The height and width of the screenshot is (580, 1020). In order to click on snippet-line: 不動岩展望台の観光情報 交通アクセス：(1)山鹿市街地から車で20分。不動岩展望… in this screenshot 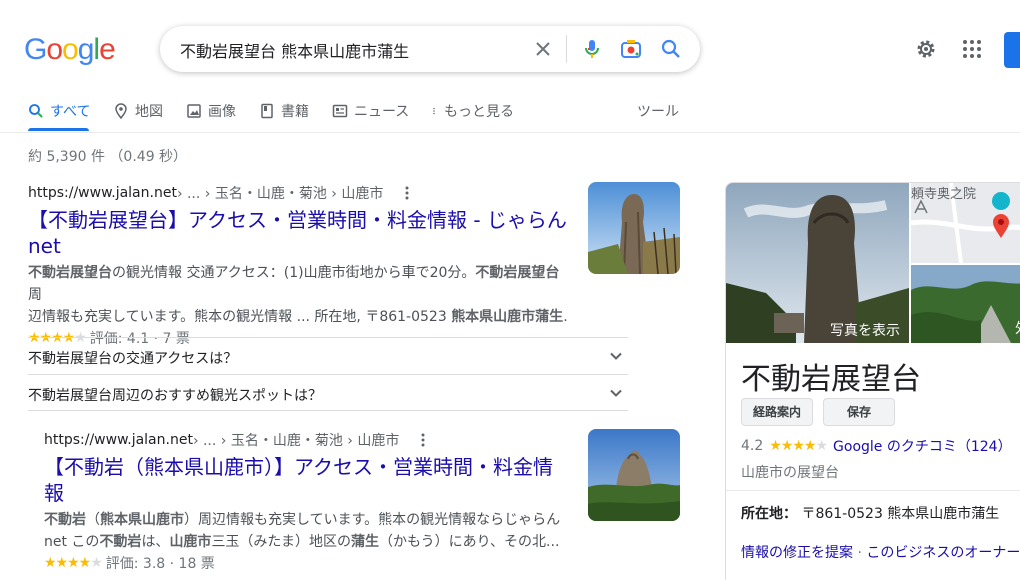, I will do `click(300, 284)`.